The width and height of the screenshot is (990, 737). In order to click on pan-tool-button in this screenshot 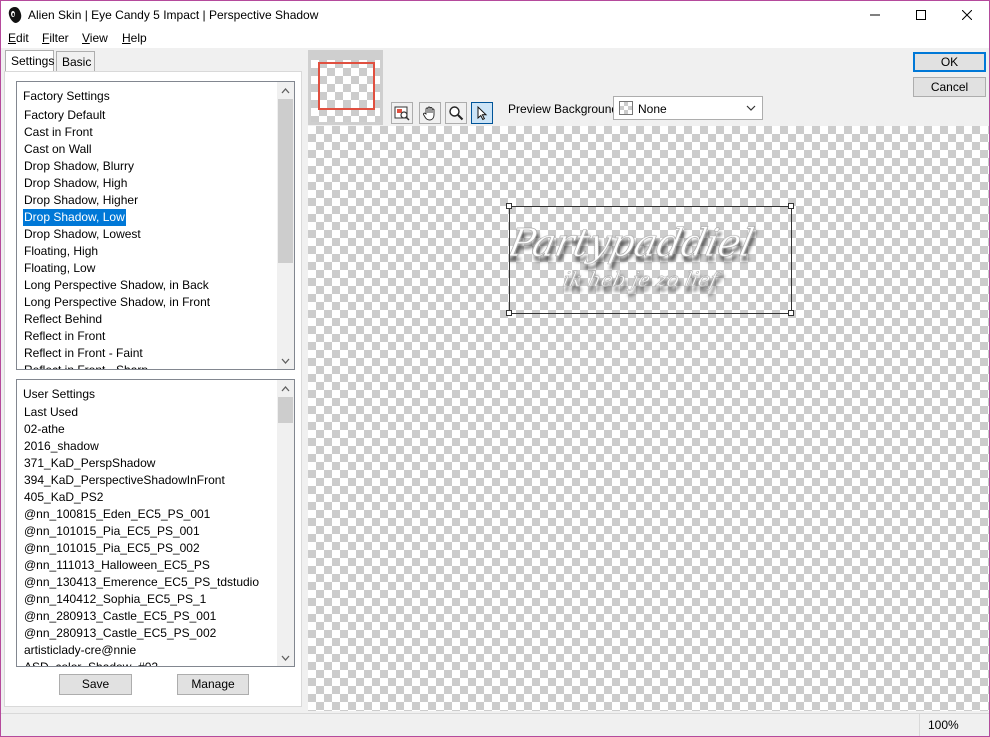, I will do `click(430, 113)`.